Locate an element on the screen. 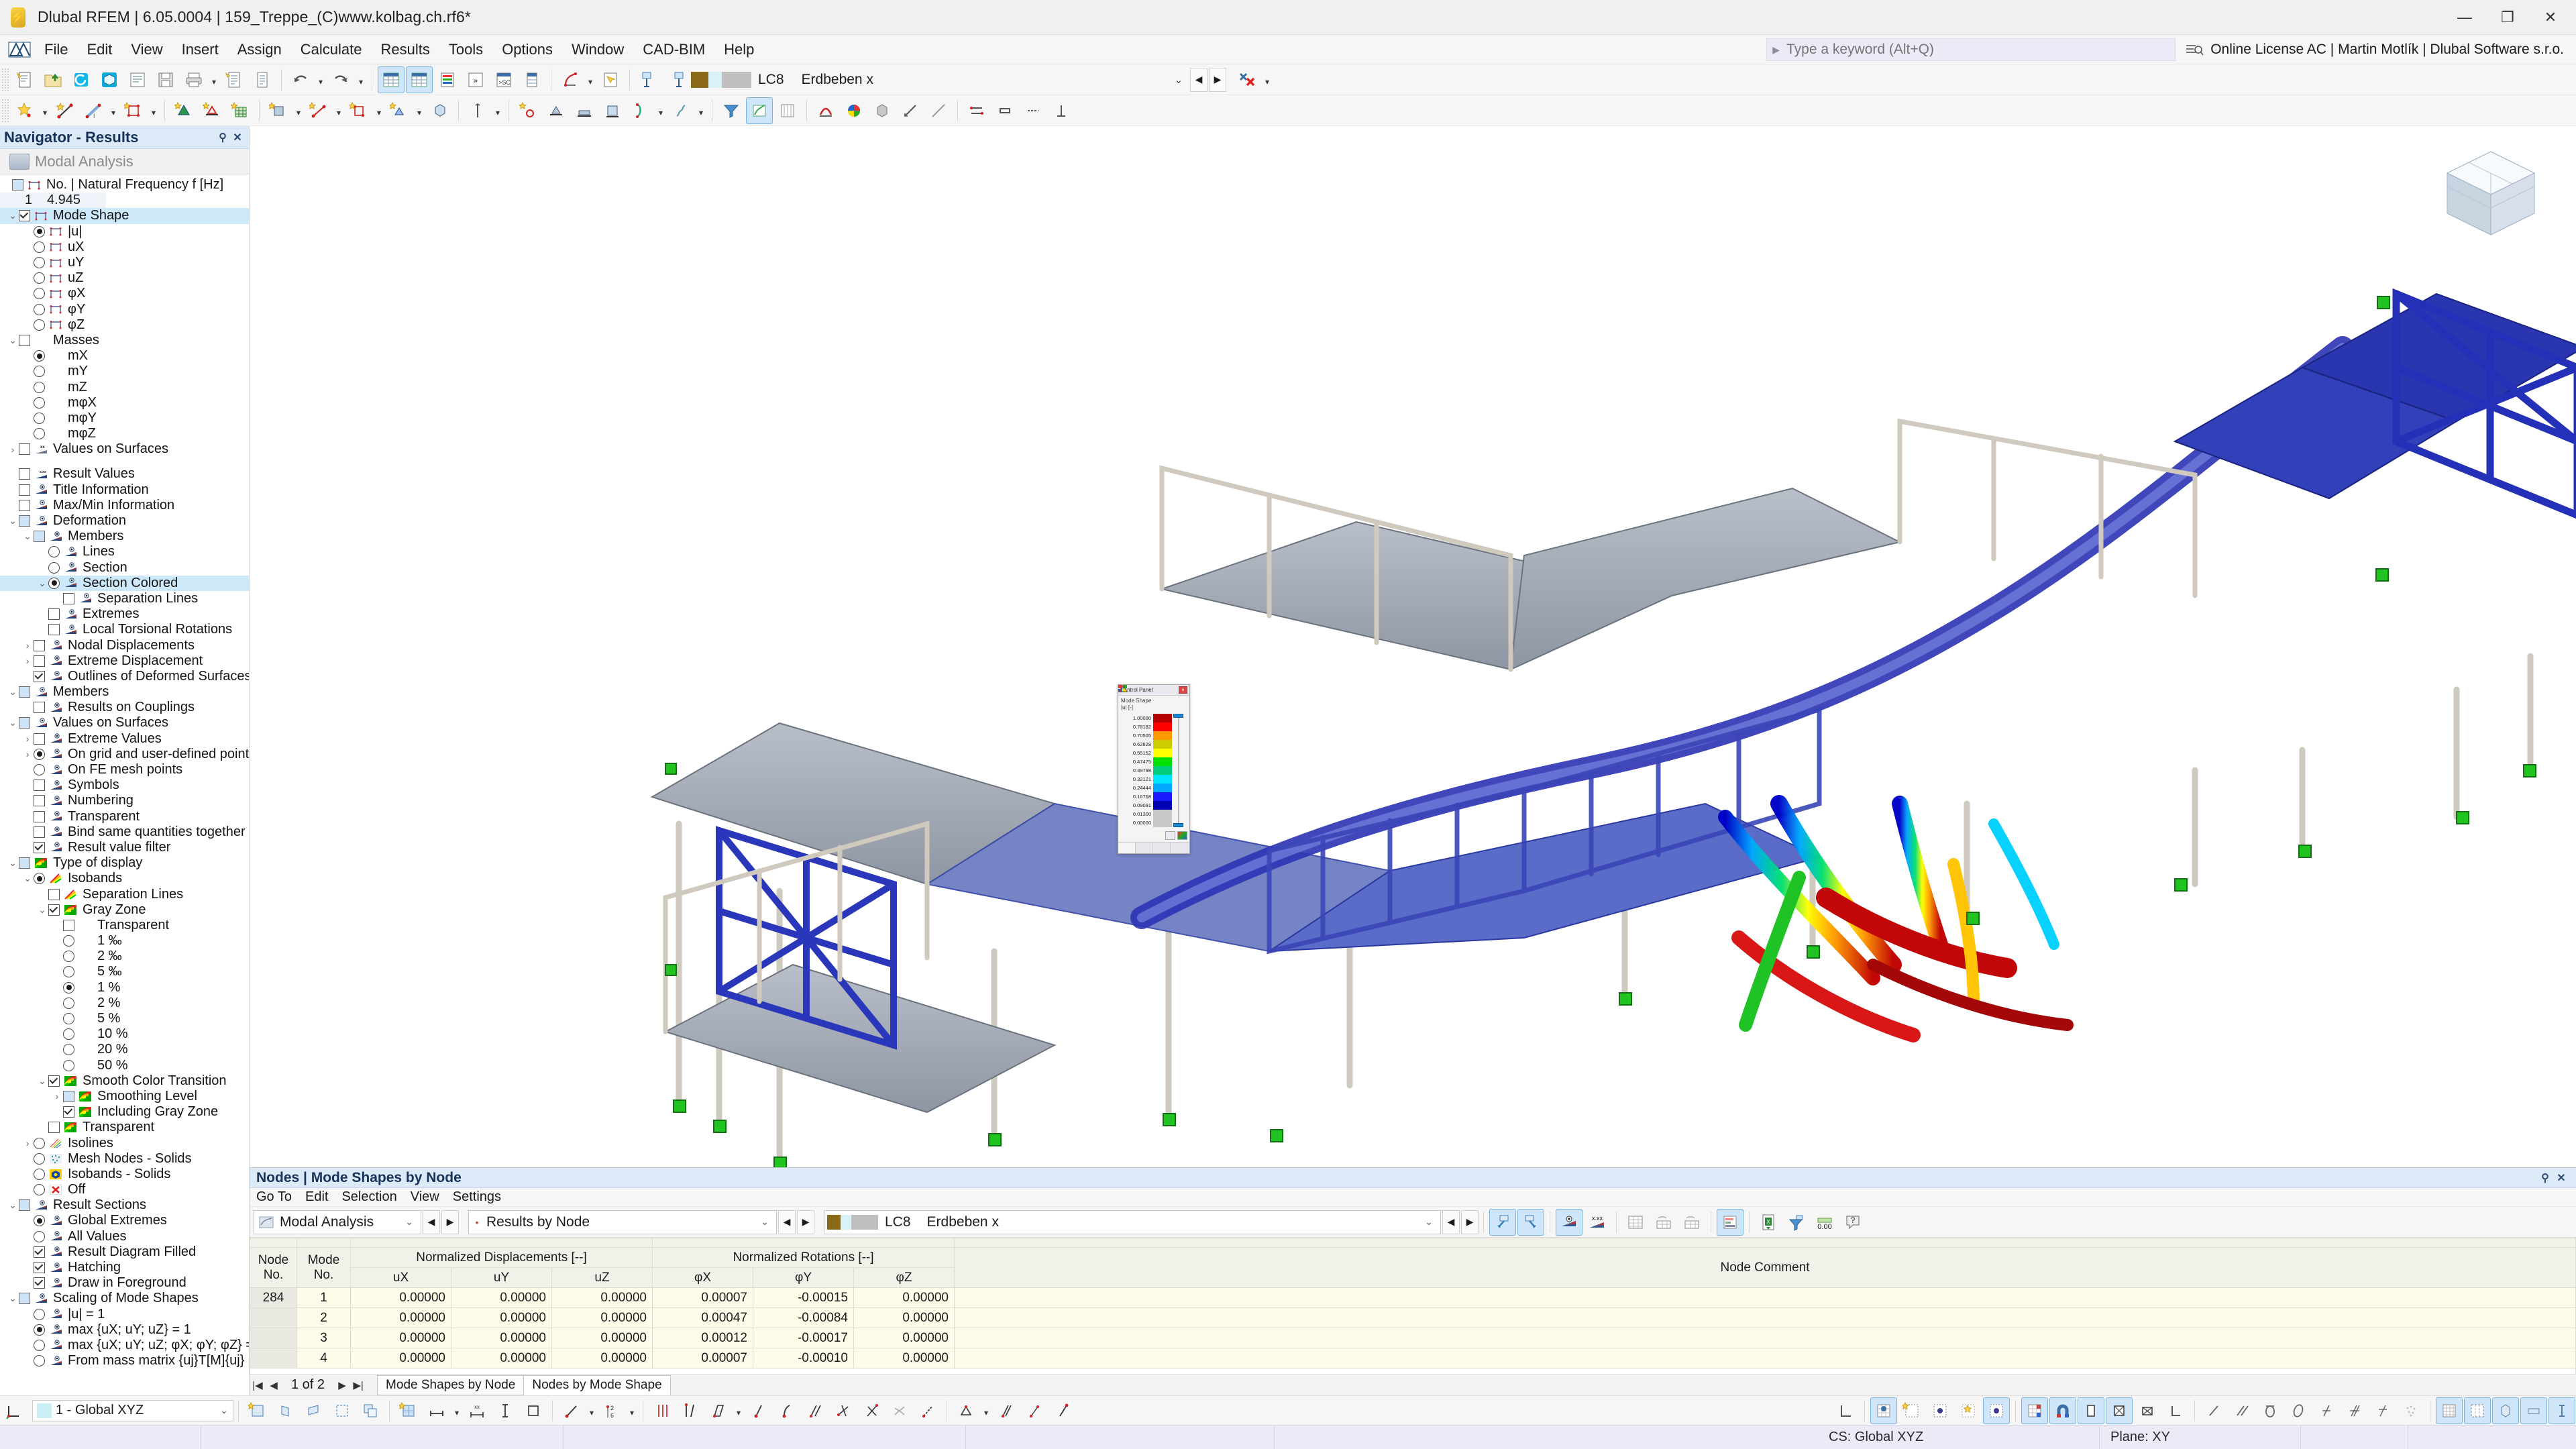  clear-results-dropdown-icon: ▾ is located at coordinates (1267, 79).